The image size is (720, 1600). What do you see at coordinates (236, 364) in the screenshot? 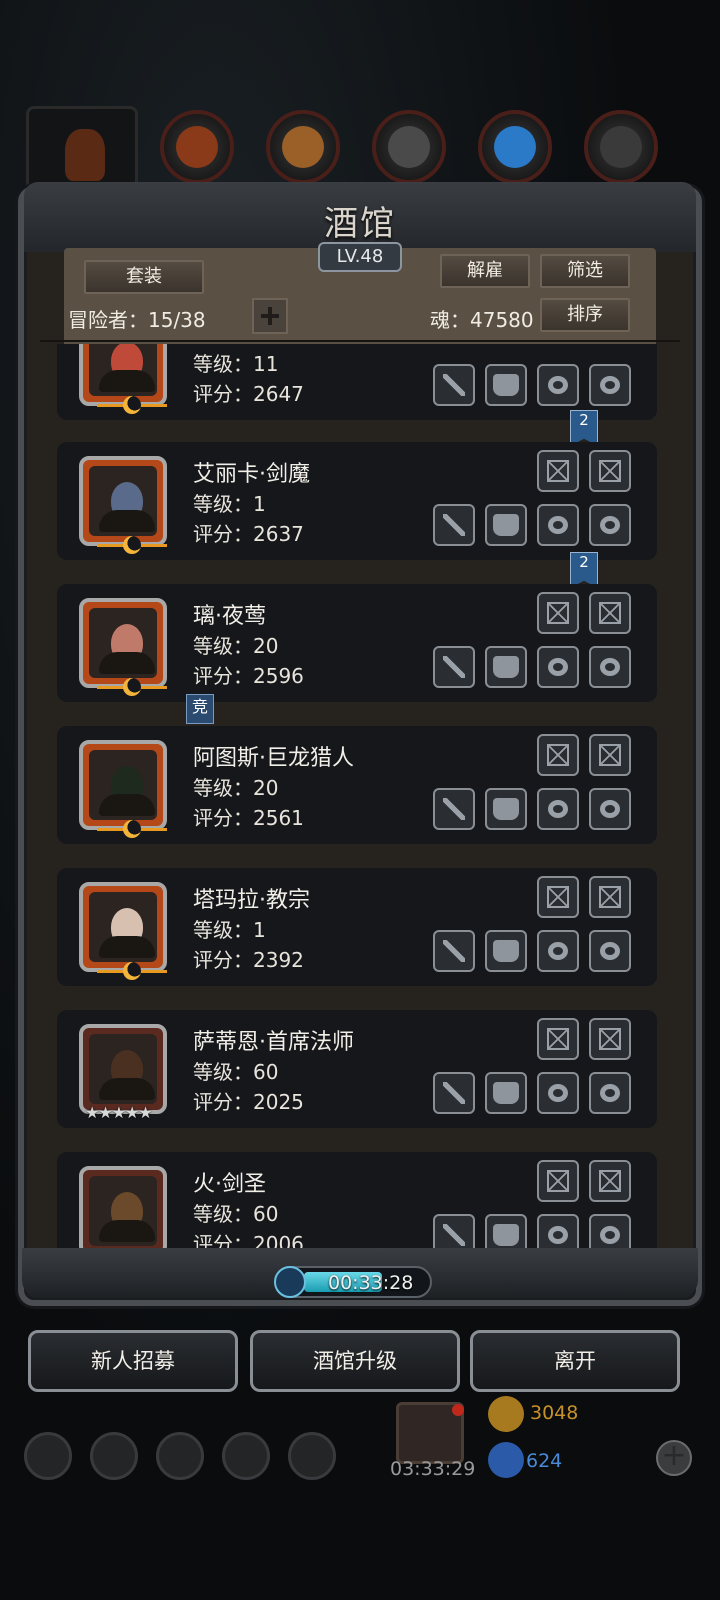
I see `hero-level: 等级：11` at bounding box center [236, 364].